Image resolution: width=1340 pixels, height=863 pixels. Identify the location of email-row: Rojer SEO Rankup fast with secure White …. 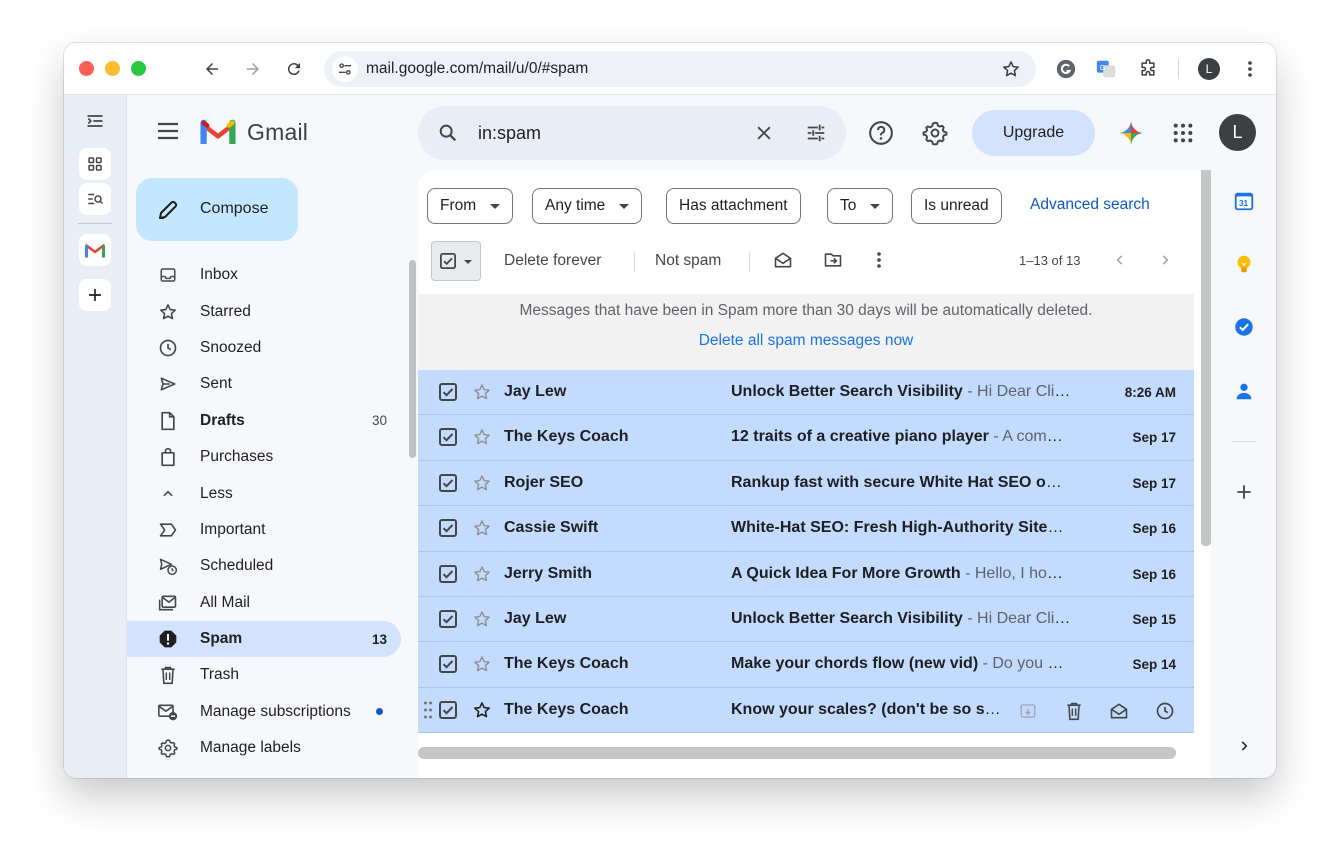
(806, 483).